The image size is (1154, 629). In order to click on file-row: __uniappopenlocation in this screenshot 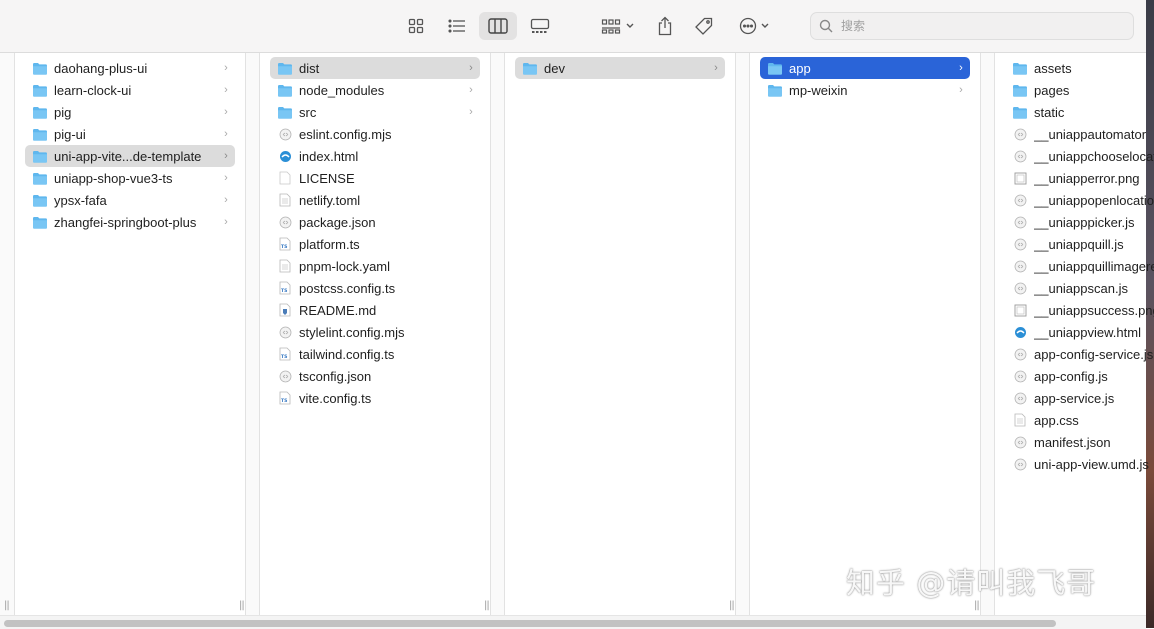, I will do `click(1079, 200)`.